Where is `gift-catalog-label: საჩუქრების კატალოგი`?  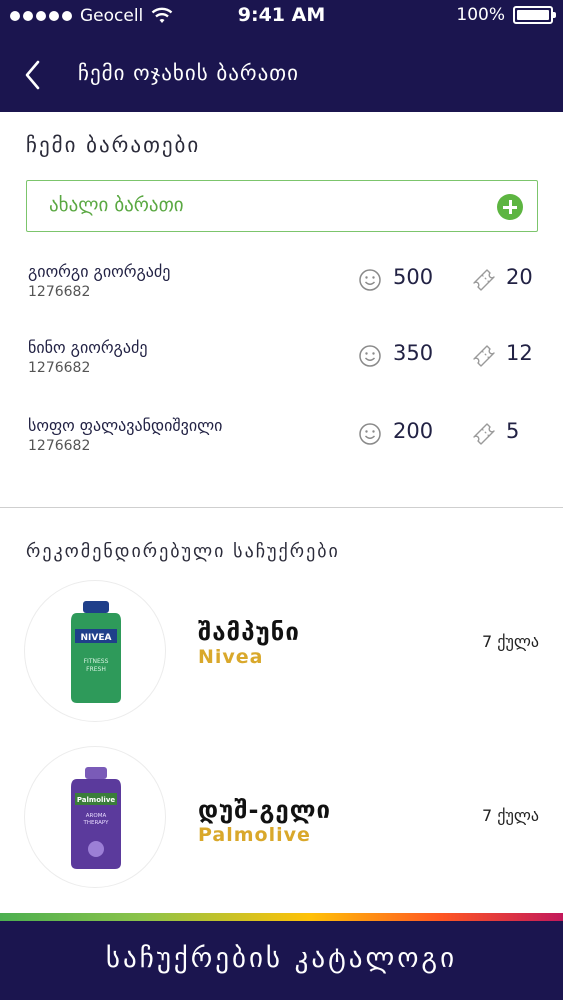
gift-catalog-label: საჩუქრების კატალოგი is located at coordinates (281, 958).